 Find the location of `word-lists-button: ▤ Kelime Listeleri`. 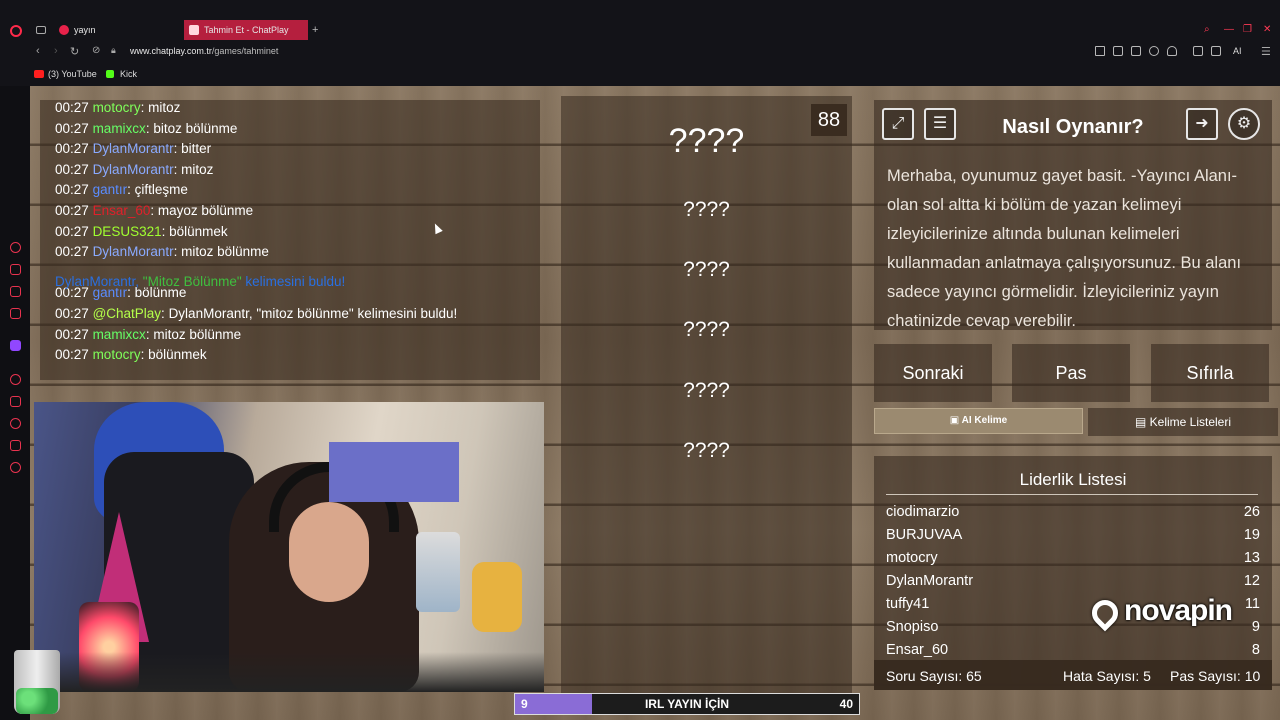

word-lists-button: ▤ Kelime Listeleri is located at coordinates (1183, 422).